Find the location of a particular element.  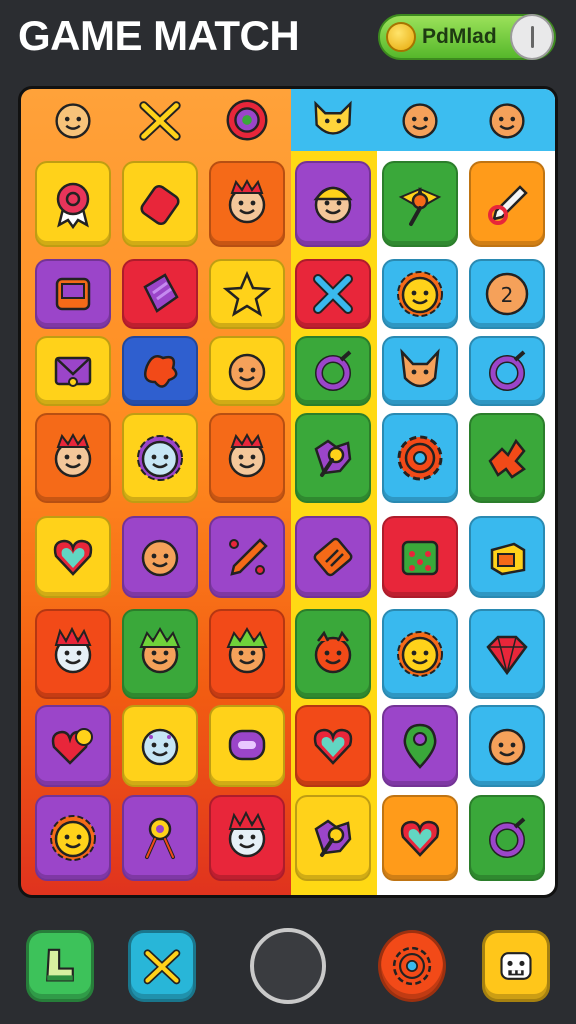

tile-monster-face-icon is located at coordinates (333, 654).